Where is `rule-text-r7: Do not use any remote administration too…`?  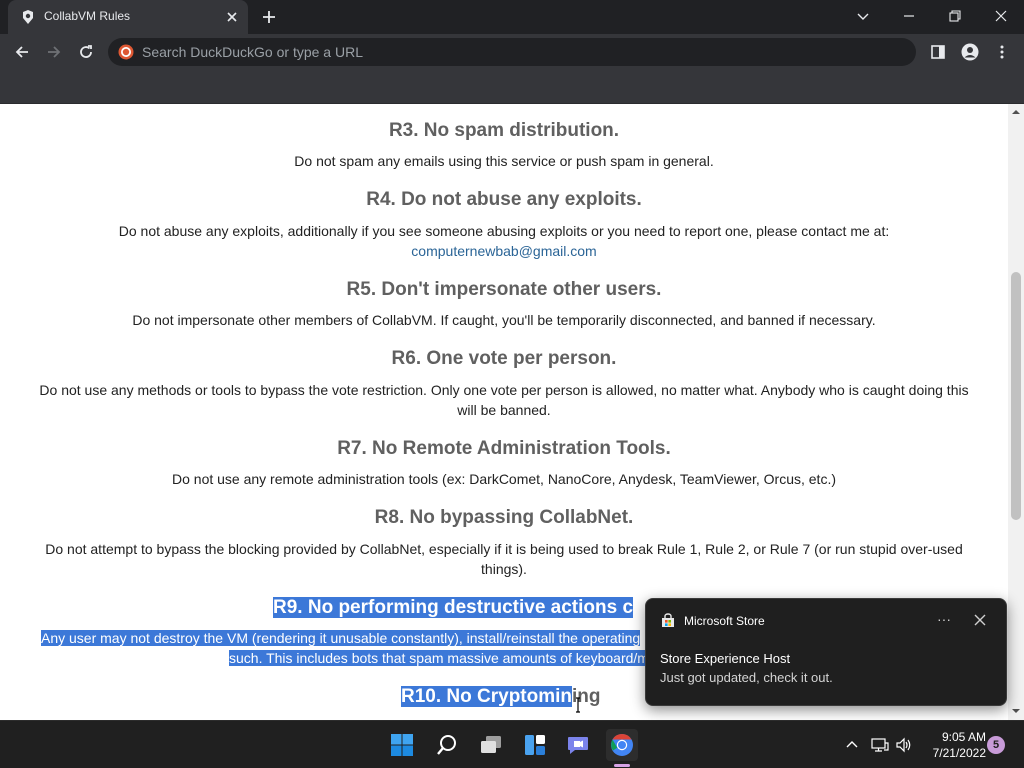
rule-text-r7: Do not use any remote administration too… is located at coordinates (504, 479).